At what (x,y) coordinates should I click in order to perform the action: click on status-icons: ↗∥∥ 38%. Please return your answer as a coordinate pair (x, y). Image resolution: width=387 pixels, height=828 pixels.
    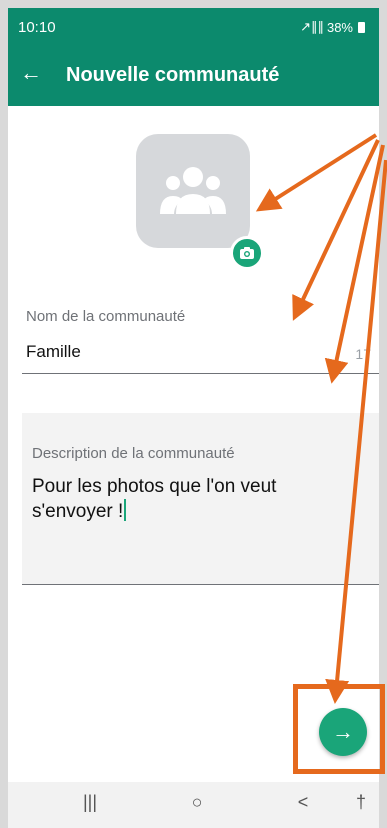
    Looking at the image, I should click on (332, 27).